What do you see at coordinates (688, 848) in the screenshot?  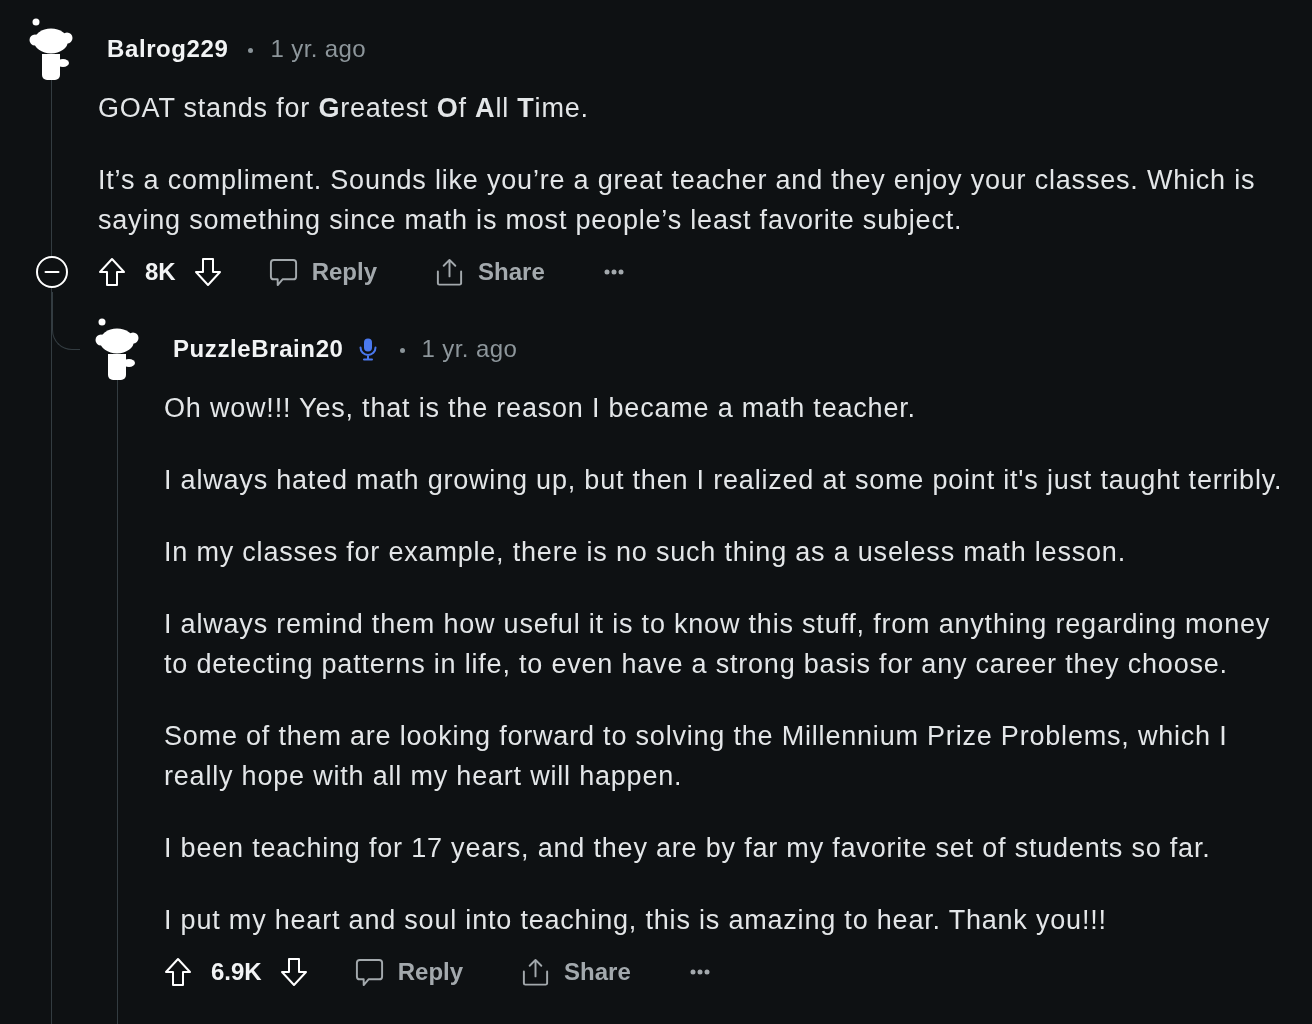 I see `comment-paragraph: I been teaching for 17 years, and they are by far my favorite set of students so far.` at bounding box center [688, 848].